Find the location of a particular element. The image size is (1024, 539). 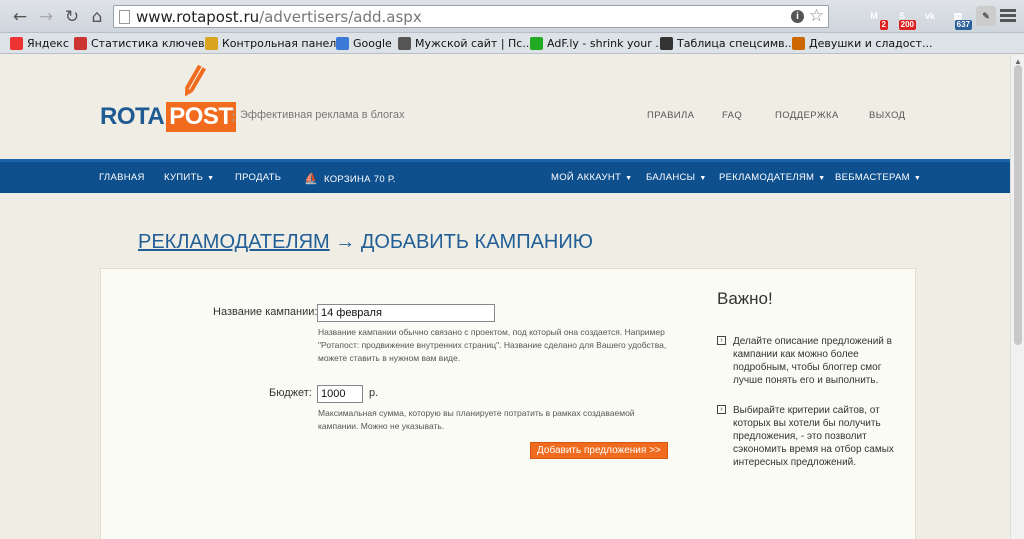

sweets-icon is located at coordinates (798, 43).